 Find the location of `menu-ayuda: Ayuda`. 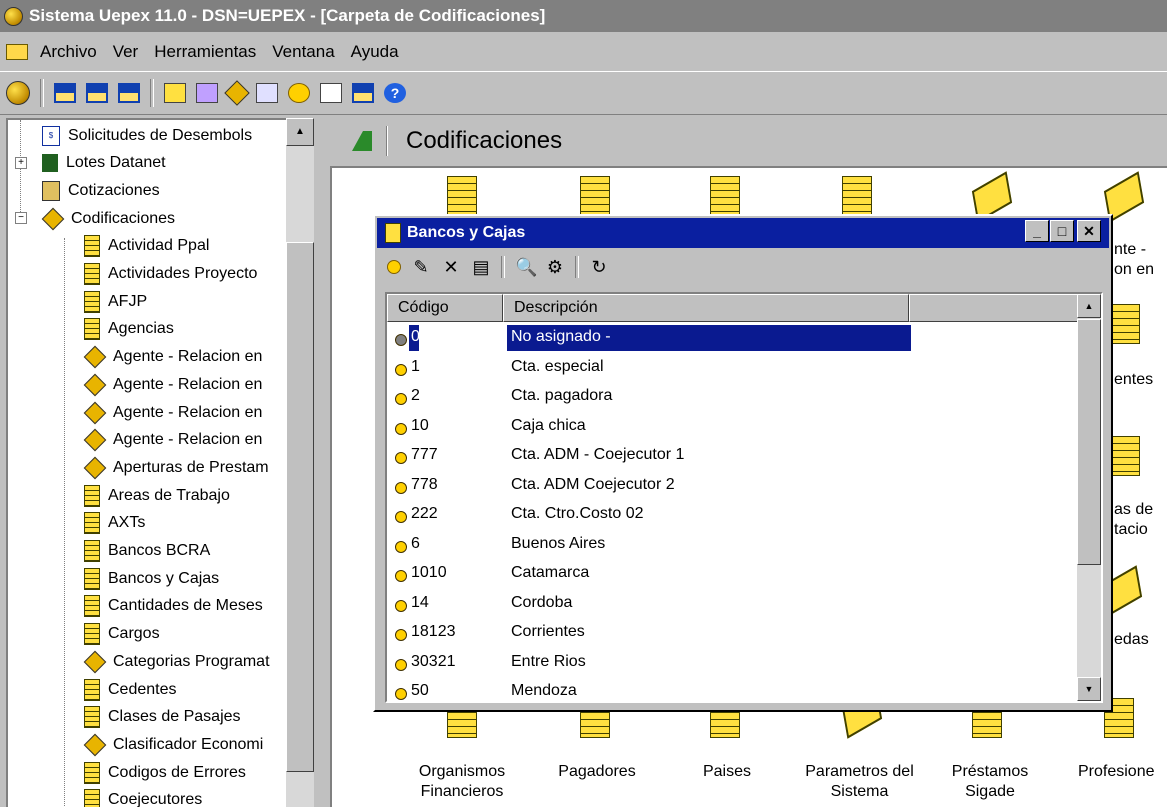

menu-ayuda: Ayuda is located at coordinates (375, 52).